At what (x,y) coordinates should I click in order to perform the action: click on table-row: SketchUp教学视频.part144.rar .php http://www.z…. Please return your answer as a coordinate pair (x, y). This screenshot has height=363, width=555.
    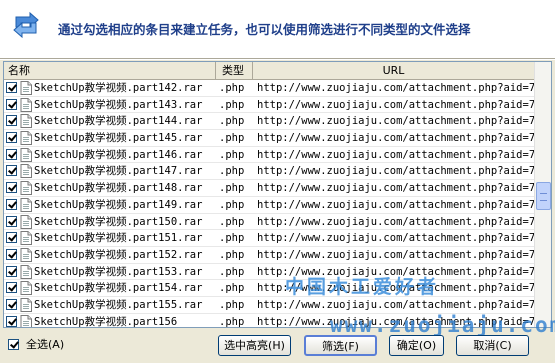
    Looking at the image, I should click on (269, 122).